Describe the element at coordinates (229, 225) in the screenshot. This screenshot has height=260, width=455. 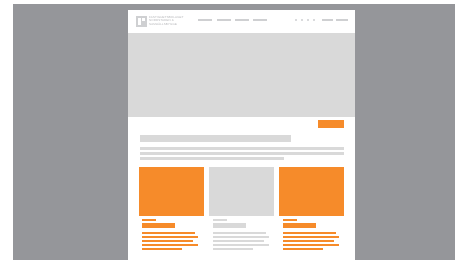
I see `card-2-title` at that location.